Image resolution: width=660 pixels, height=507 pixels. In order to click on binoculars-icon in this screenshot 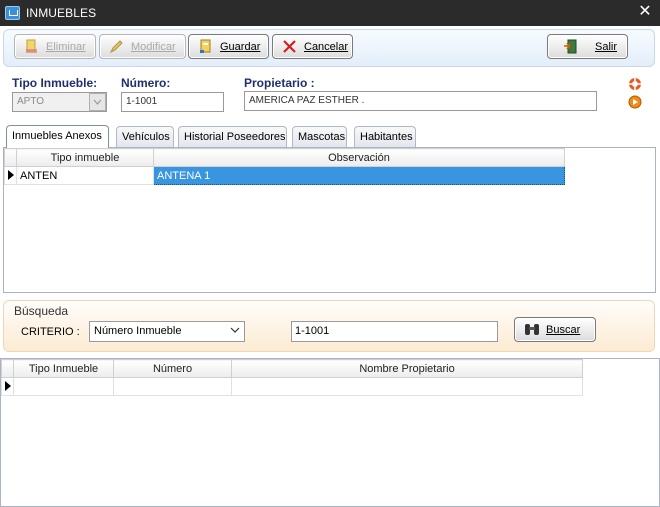, I will do `click(531, 329)`.